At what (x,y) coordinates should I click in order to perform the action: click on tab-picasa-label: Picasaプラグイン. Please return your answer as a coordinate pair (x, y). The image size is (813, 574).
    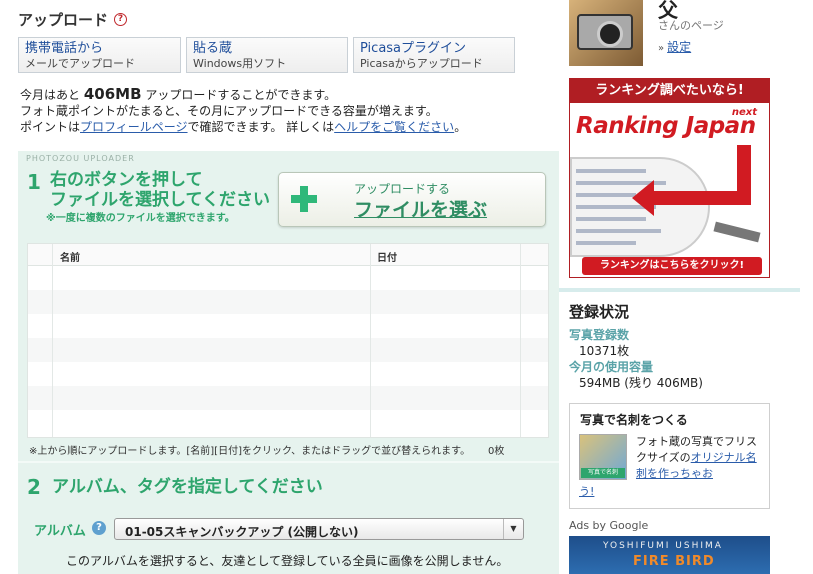
    Looking at the image, I should click on (413, 48).